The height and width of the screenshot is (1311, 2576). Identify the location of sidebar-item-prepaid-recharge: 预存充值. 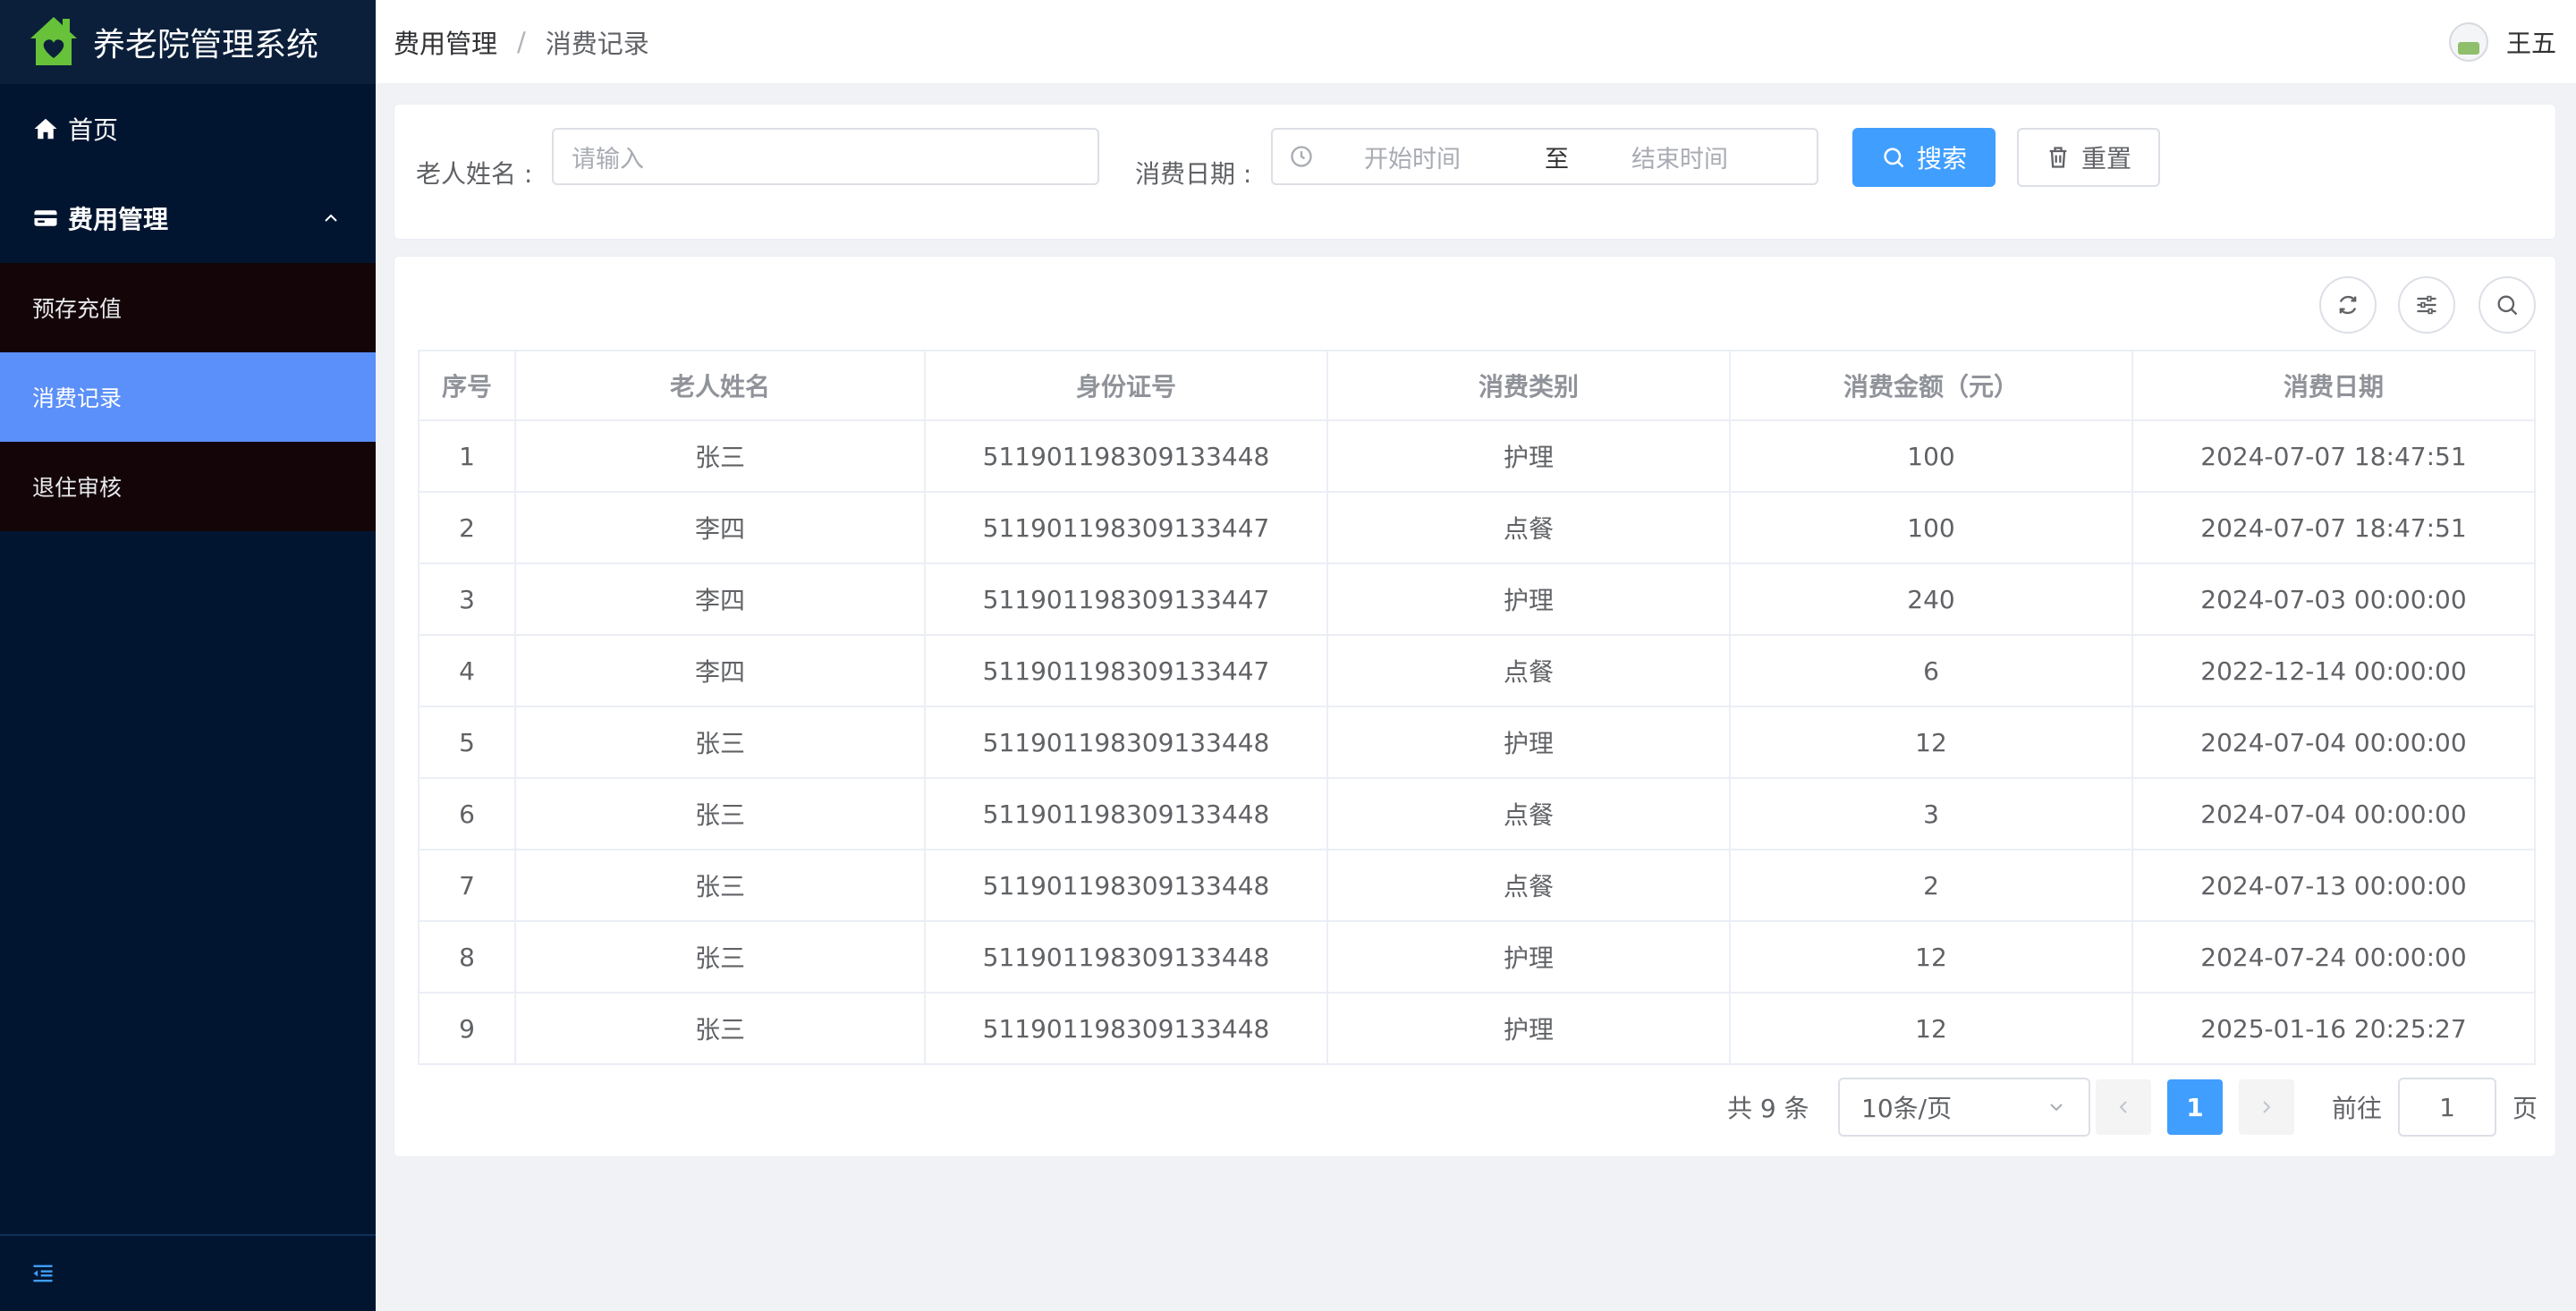
(188, 307).